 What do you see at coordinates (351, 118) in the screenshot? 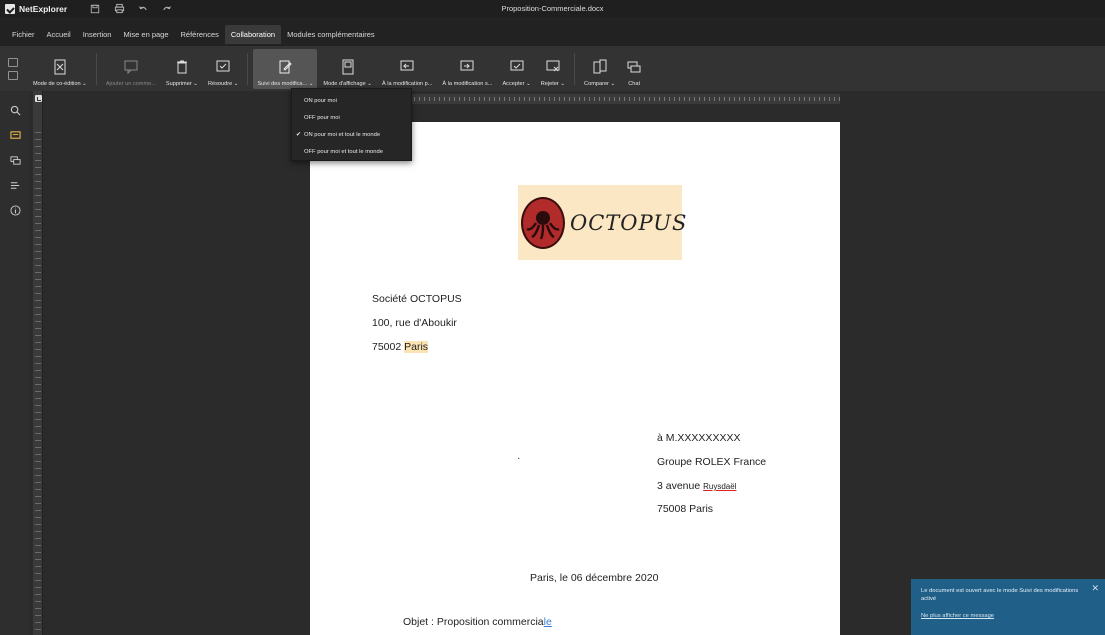
I see `dropdown-item-off-me: OFF pour moi` at bounding box center [351, 118].